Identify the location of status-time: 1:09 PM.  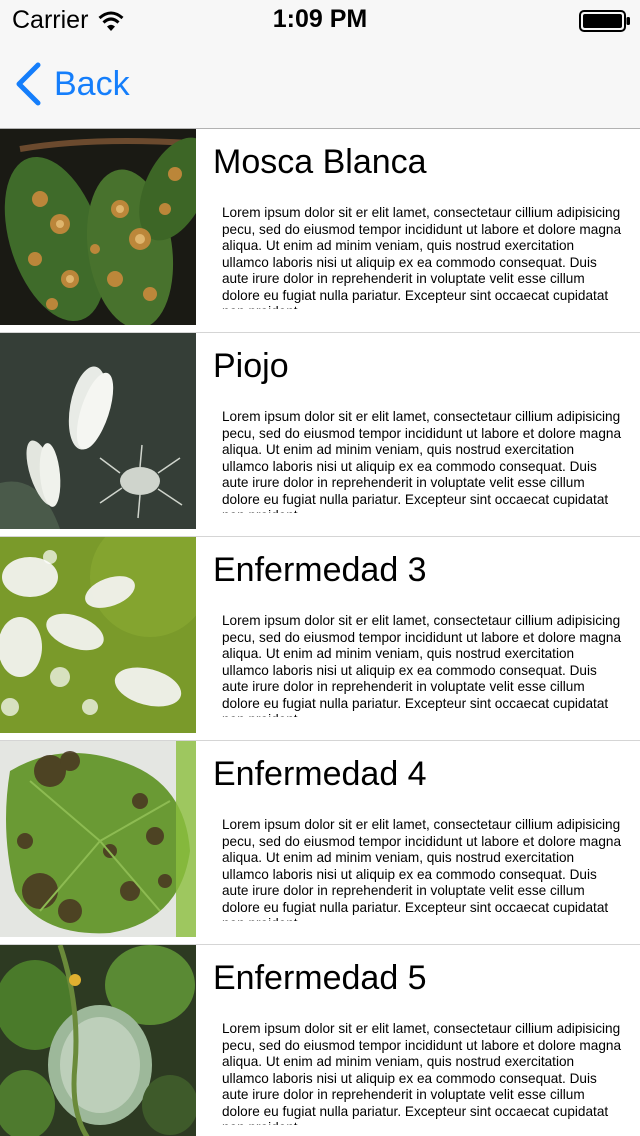
(320, 19).